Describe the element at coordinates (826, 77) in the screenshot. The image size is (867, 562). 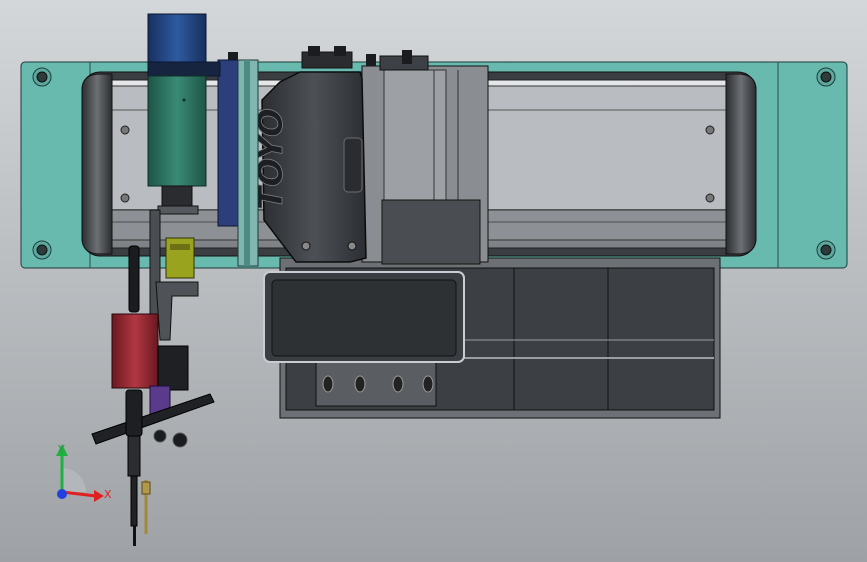
I see `mounting-hole-top-right` at that location.